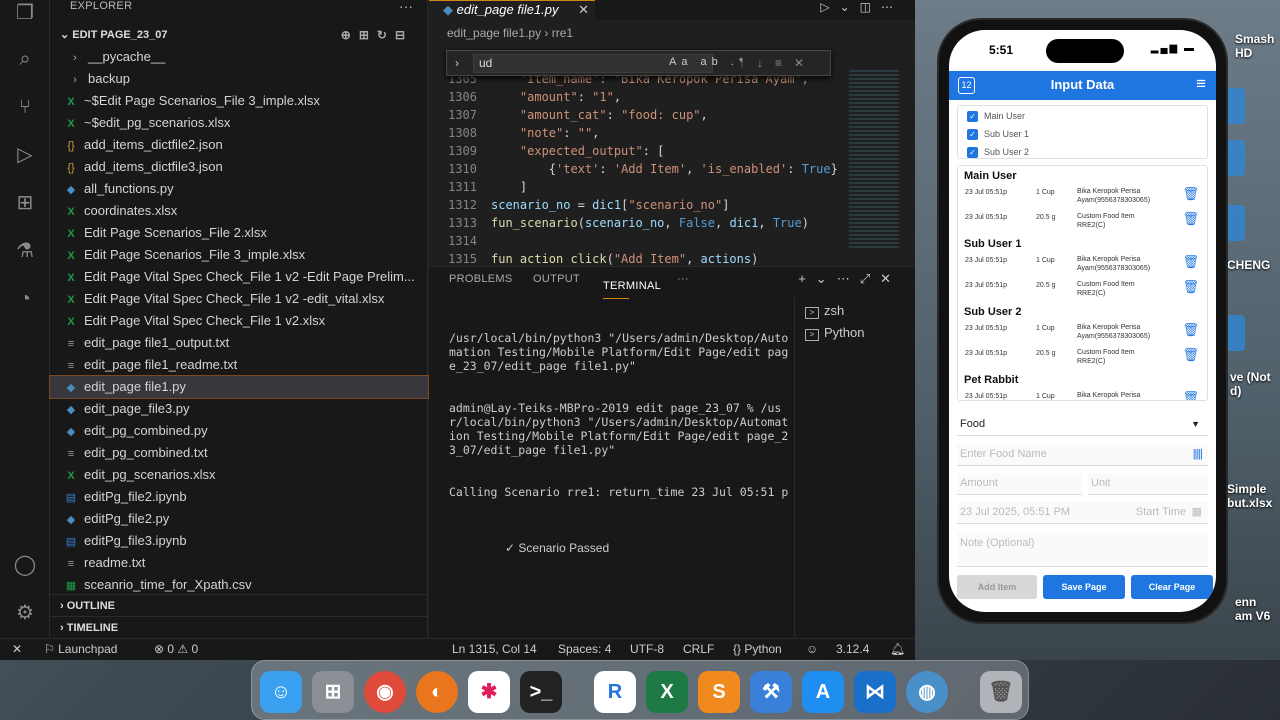 The width and height of the screenshot is (1280, 720). I want to click on more-actions-icon: ···, so click(406, 7).